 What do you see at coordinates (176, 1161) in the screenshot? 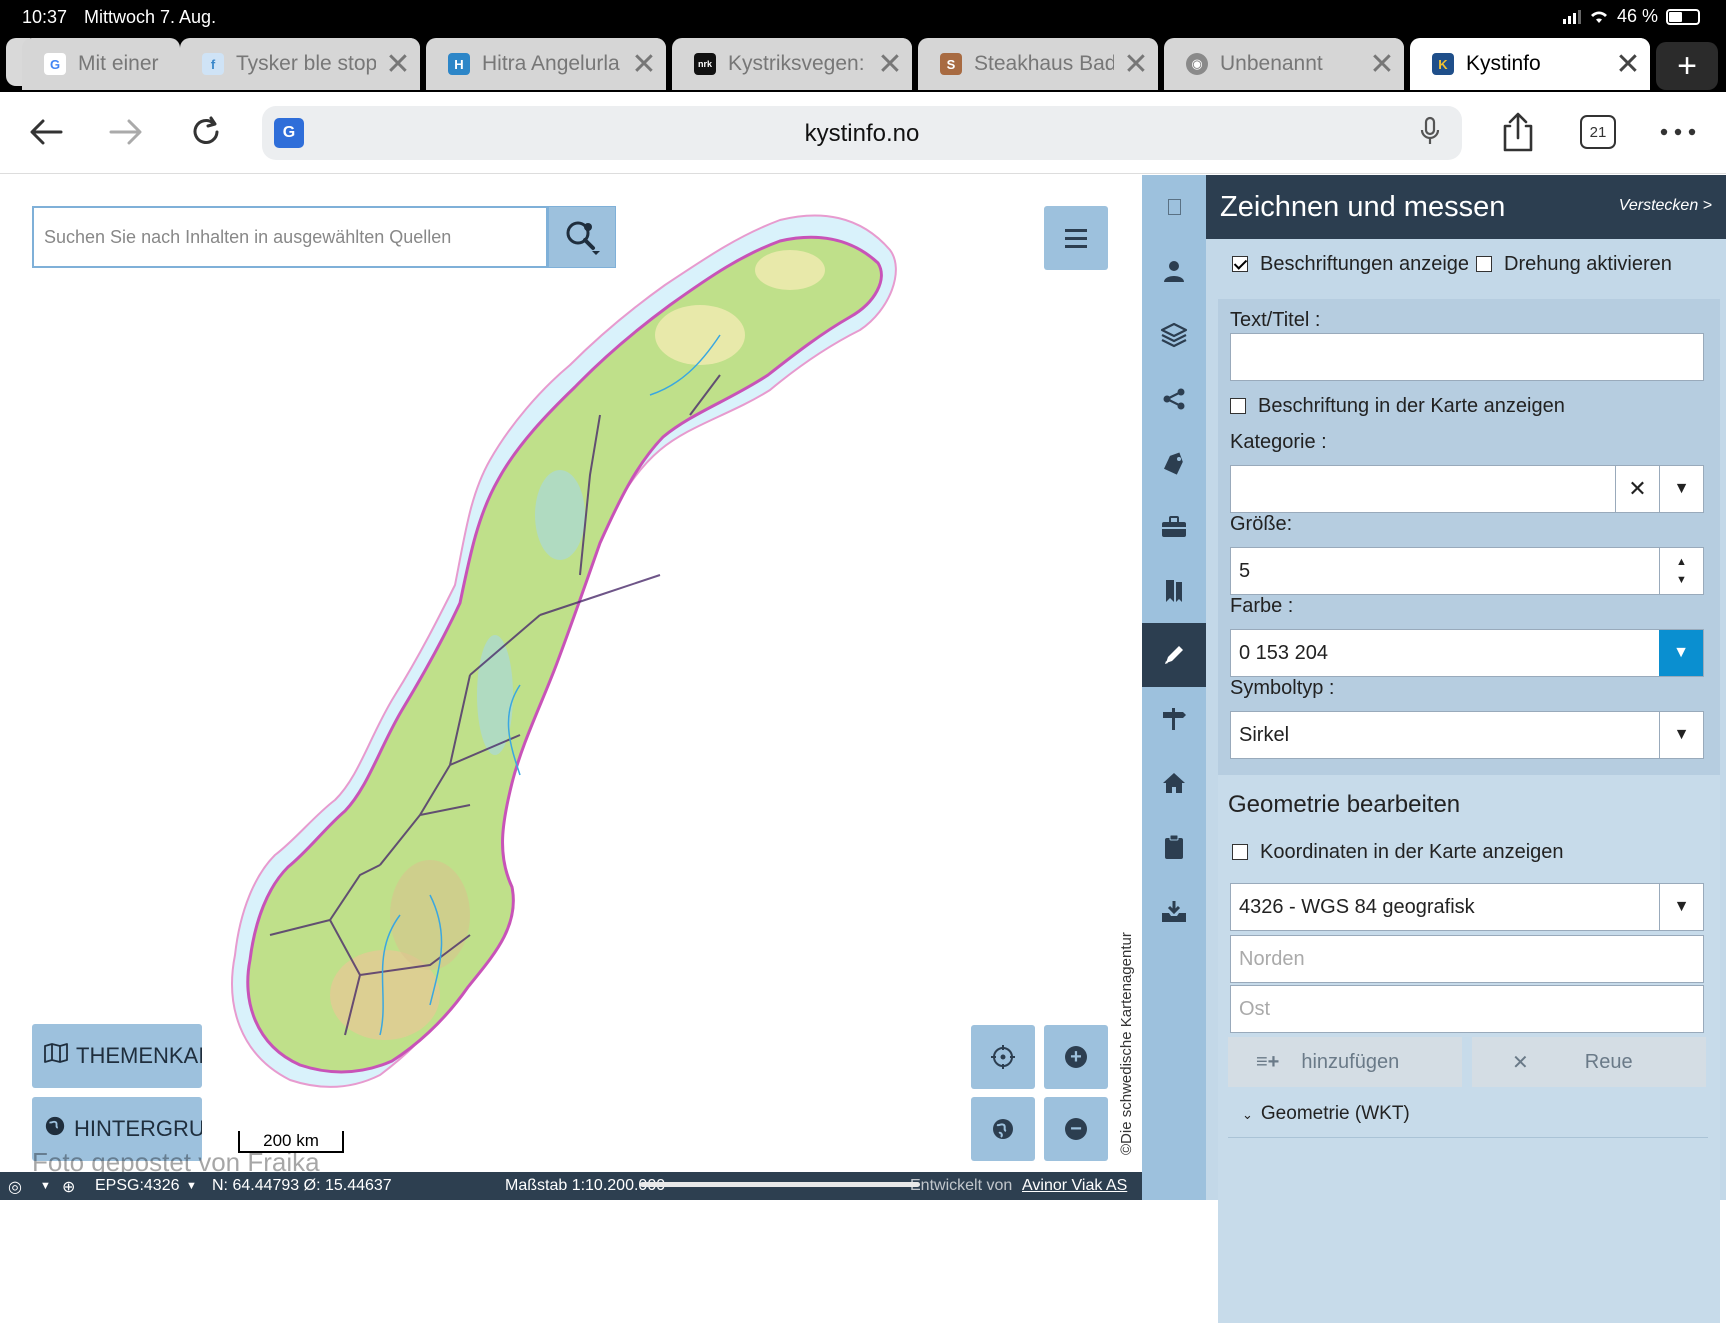
I see `photo-watermark: Foto gepostet von Fraika` at bounding box center [176, 1161].